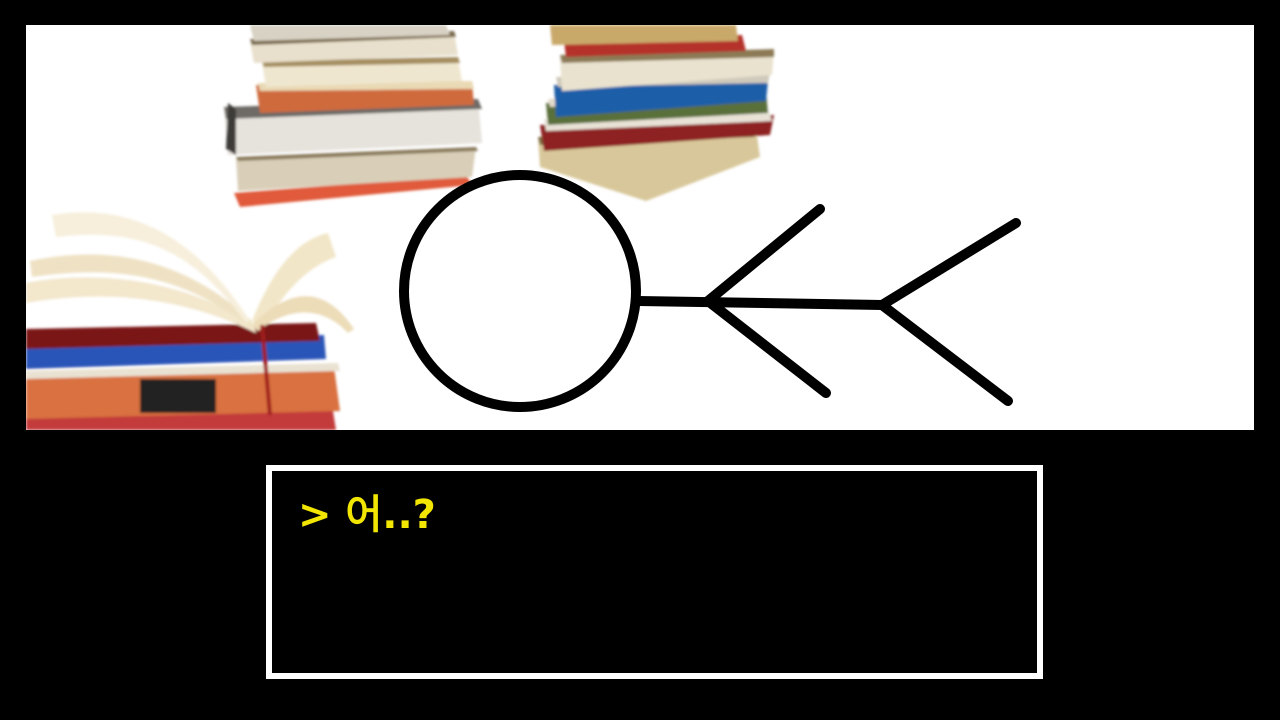  What do you see at coordinates (190, 321) in the screenshot?
I see `open-book-icon` at bounding box center [190, 321].